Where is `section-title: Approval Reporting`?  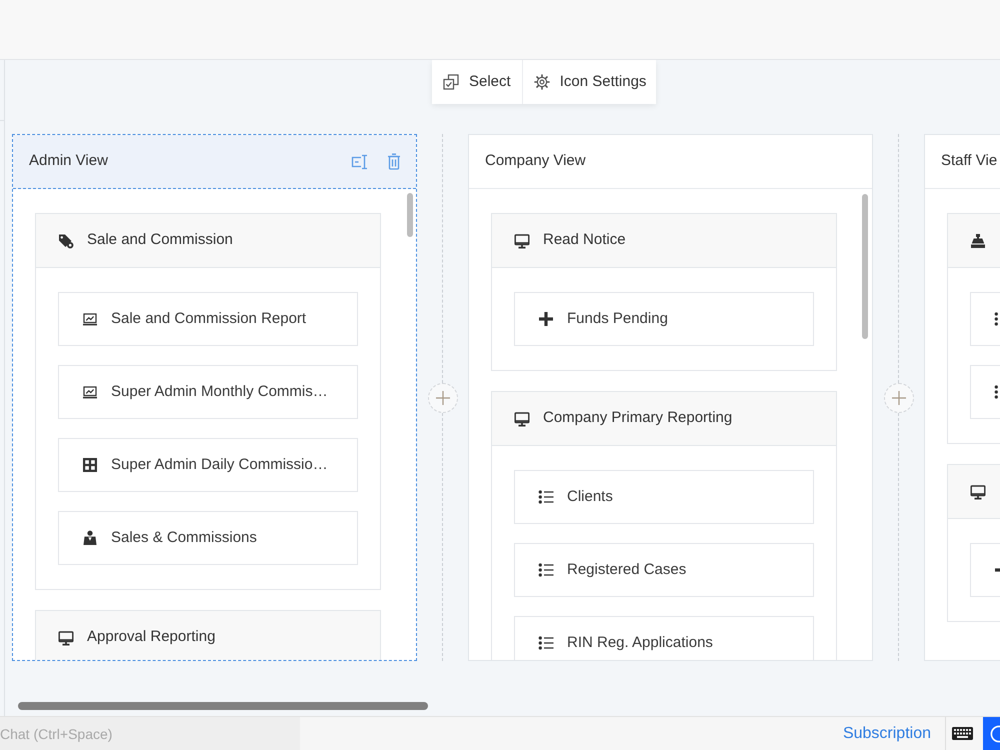 section-title: Approval Reporting is located at coordinates (151, 637).